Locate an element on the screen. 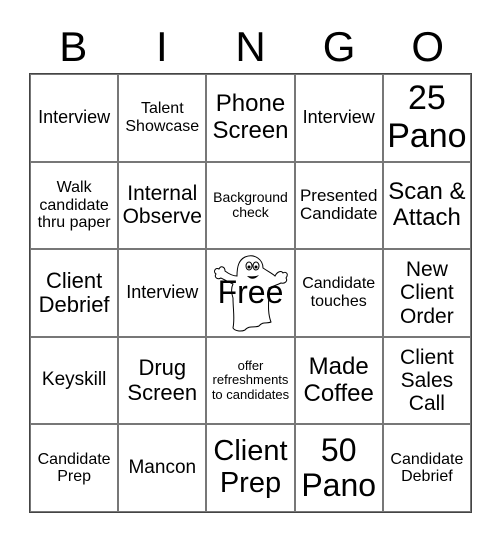 The height and width of the screenshot is (544, 500). cell-text: 25 Pano is located at coordinates (427, 117).